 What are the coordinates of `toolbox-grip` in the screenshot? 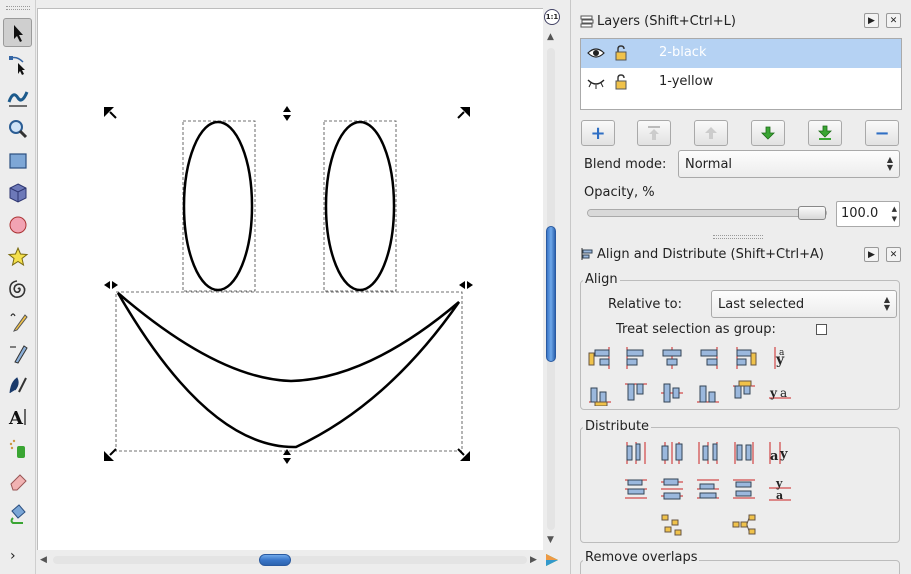 It's located at (18, 8).